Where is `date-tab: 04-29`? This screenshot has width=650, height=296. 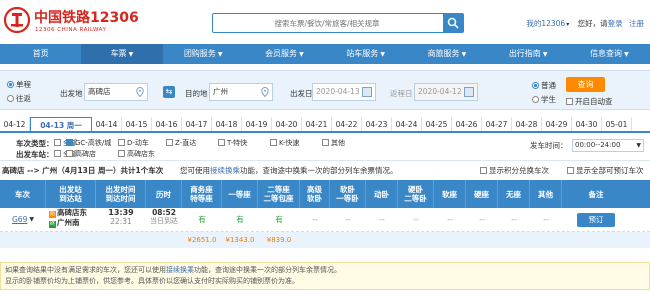 date-tab: 04-29 is located at coordinates (557, 124).